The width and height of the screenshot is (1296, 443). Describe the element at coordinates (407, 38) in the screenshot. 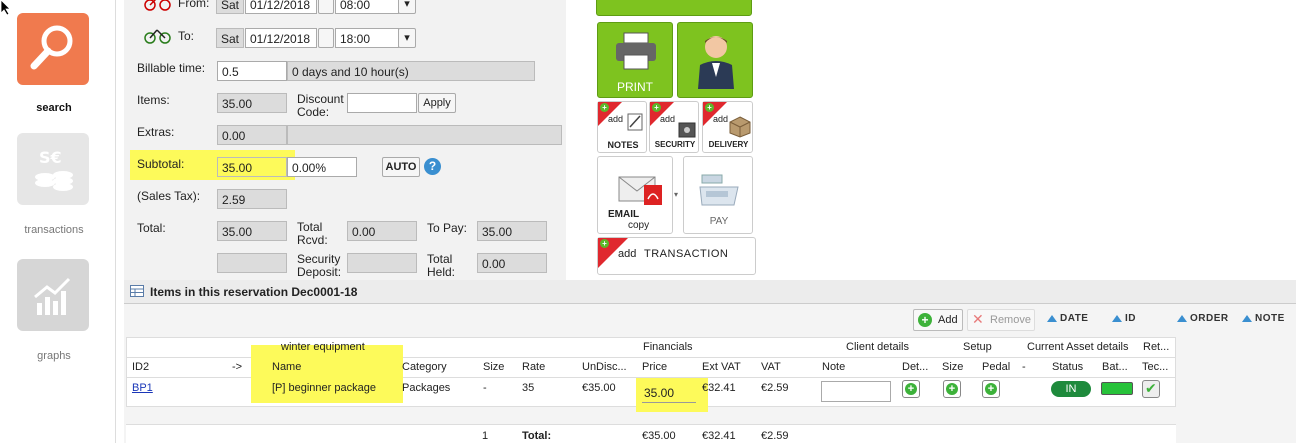

I see `to-time-chevron-down-icon: ▾` at that location.